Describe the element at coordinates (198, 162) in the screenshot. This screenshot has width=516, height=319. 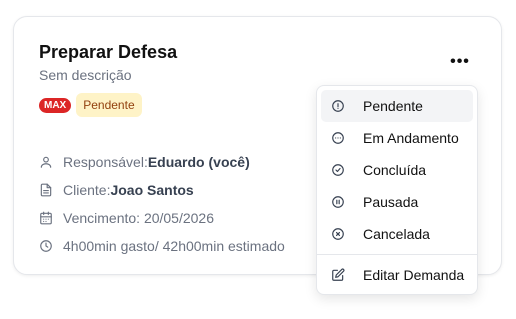
I see `responsible-value: Eduardo (você)` at that location.